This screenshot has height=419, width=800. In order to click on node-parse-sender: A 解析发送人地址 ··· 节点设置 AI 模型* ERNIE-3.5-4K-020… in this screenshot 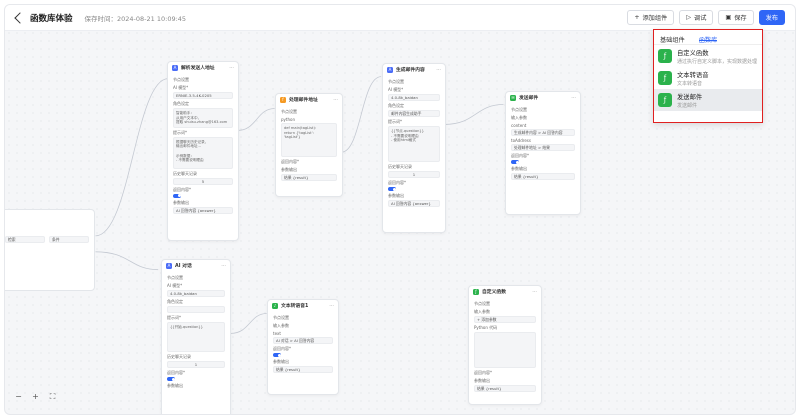, I will do `click(203, 151)`.